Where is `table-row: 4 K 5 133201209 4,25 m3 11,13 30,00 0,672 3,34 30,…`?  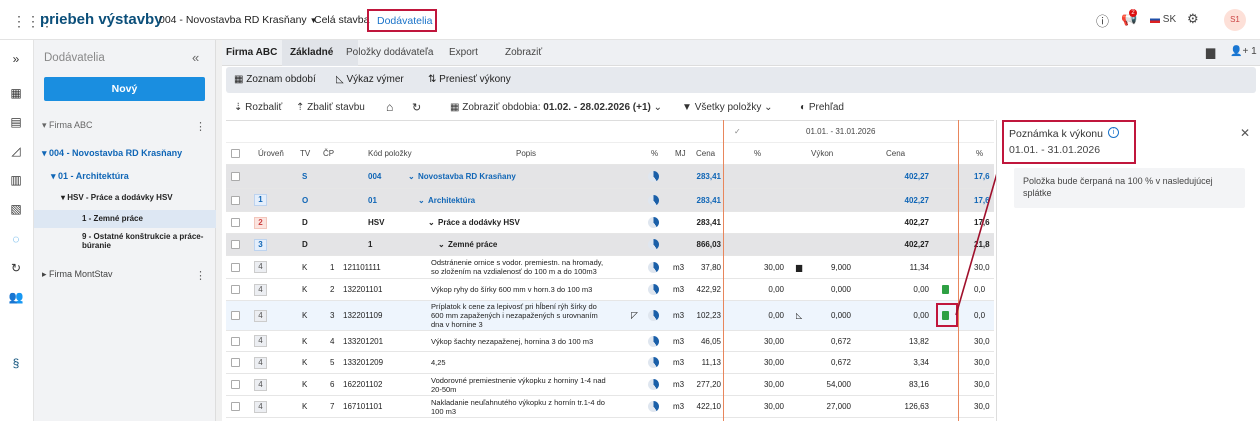 table-row: 4 K 5 133201209 4,25 m3 11,13 30,00 0,672 3,34 30,… is located at coordinates (610, 363).